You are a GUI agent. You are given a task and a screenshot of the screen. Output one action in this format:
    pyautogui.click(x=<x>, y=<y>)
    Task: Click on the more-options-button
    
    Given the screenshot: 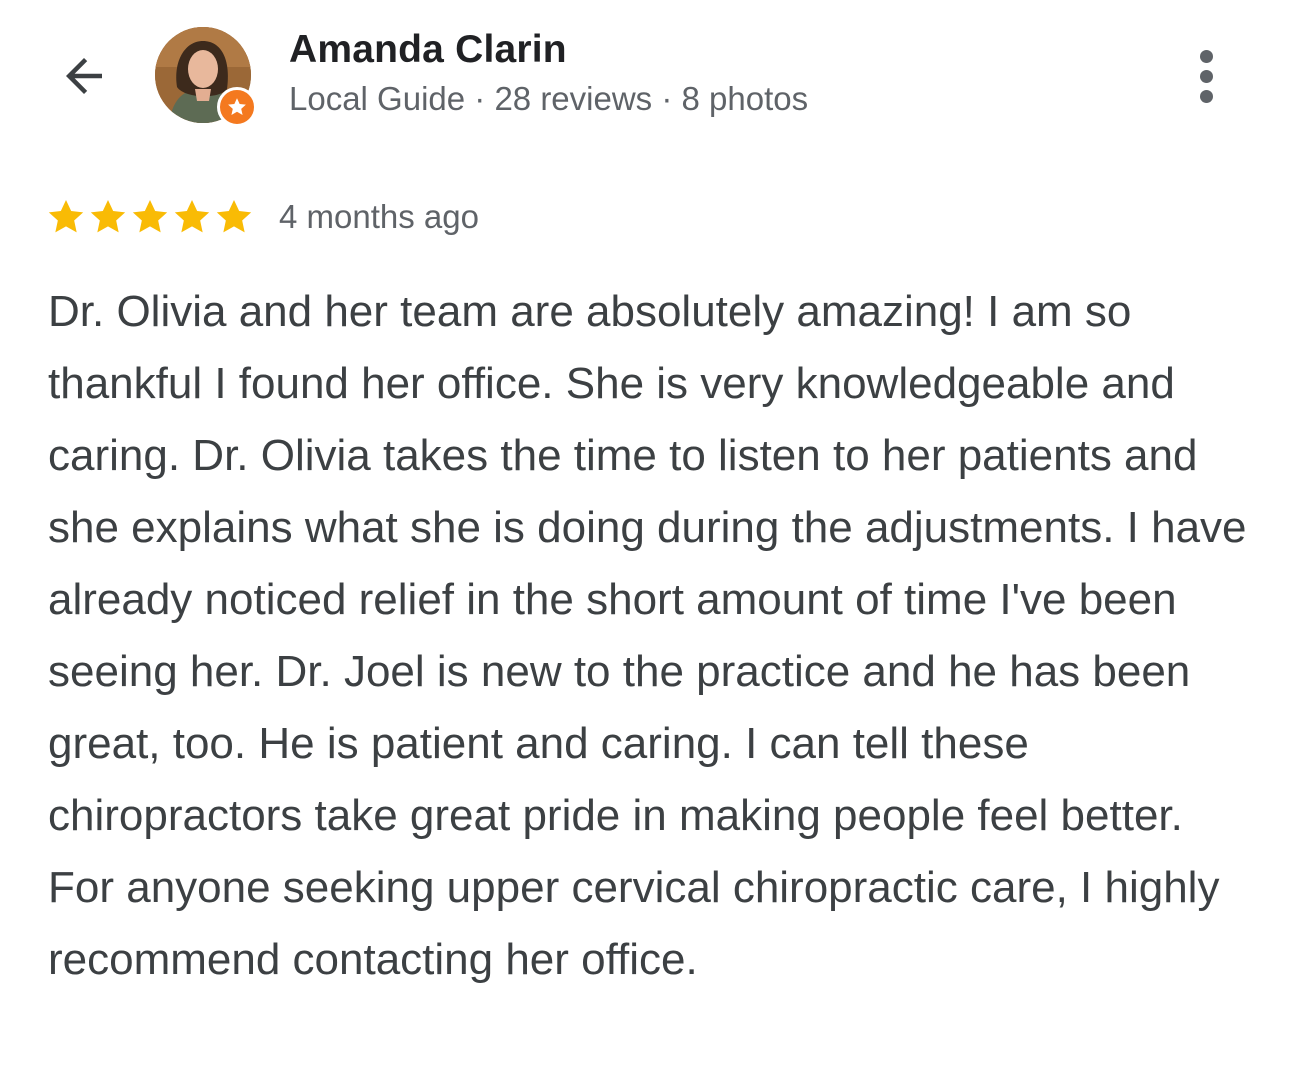 What is the action you would take?
    pyautogui.click(x=1206, y=76)
    